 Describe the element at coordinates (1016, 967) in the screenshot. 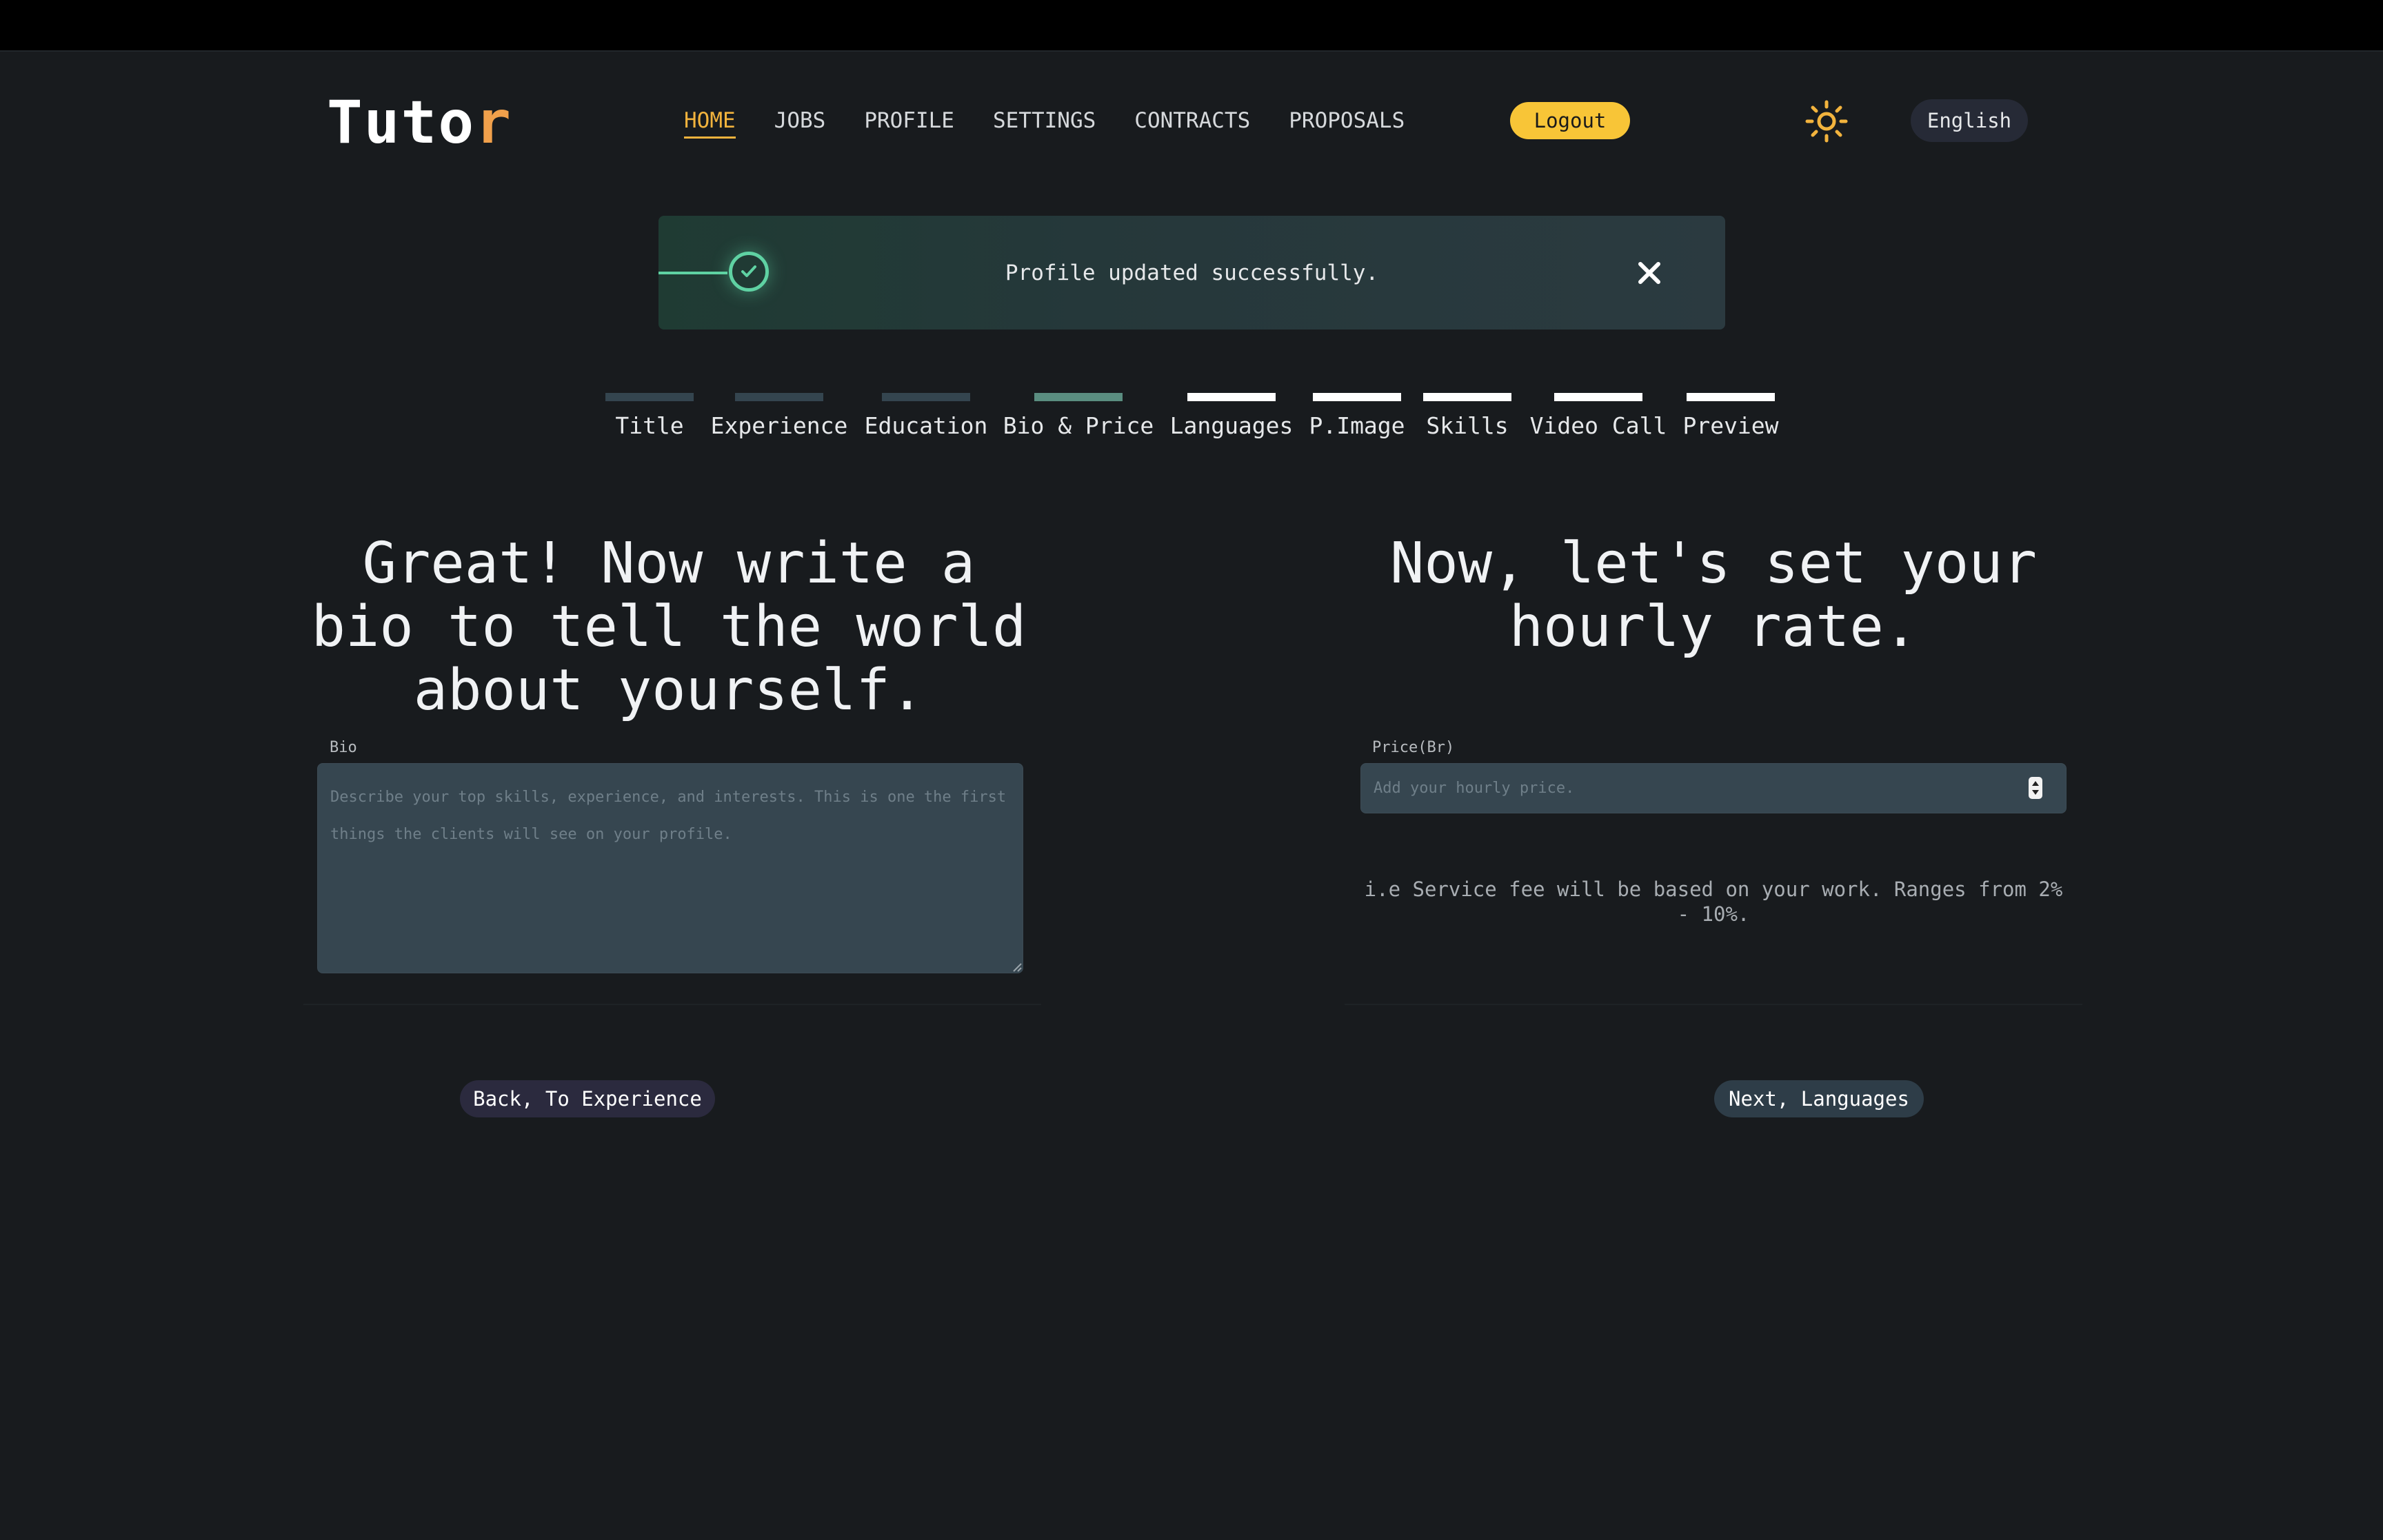

I see `resize-handle-icon` at that location.